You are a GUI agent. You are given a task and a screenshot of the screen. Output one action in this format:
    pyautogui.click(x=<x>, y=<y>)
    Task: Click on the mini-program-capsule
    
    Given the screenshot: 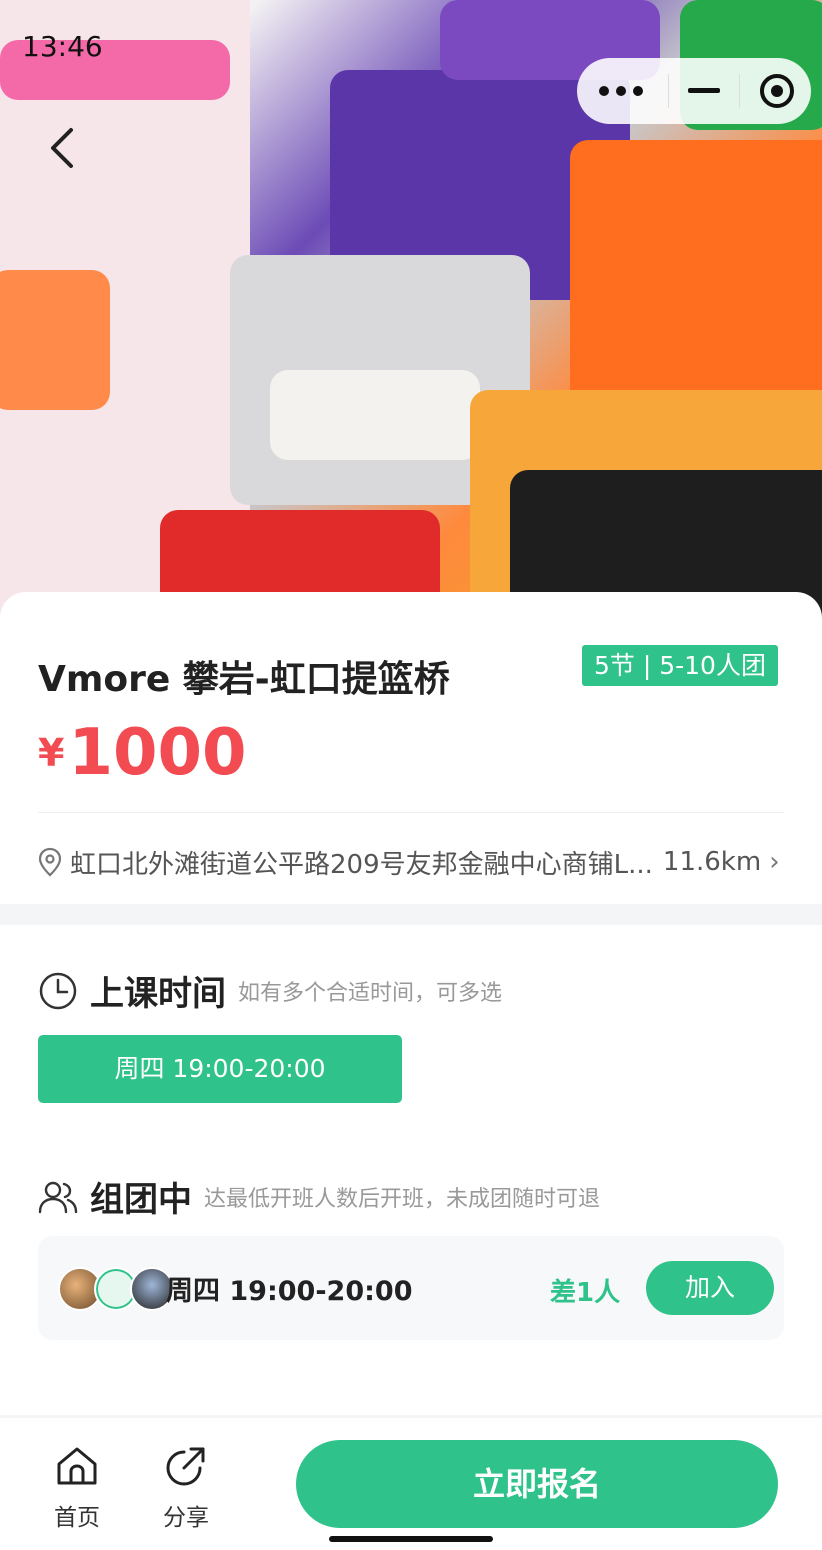 What is the action you would take?
    pyautogui.click(x=694, y=91)
    